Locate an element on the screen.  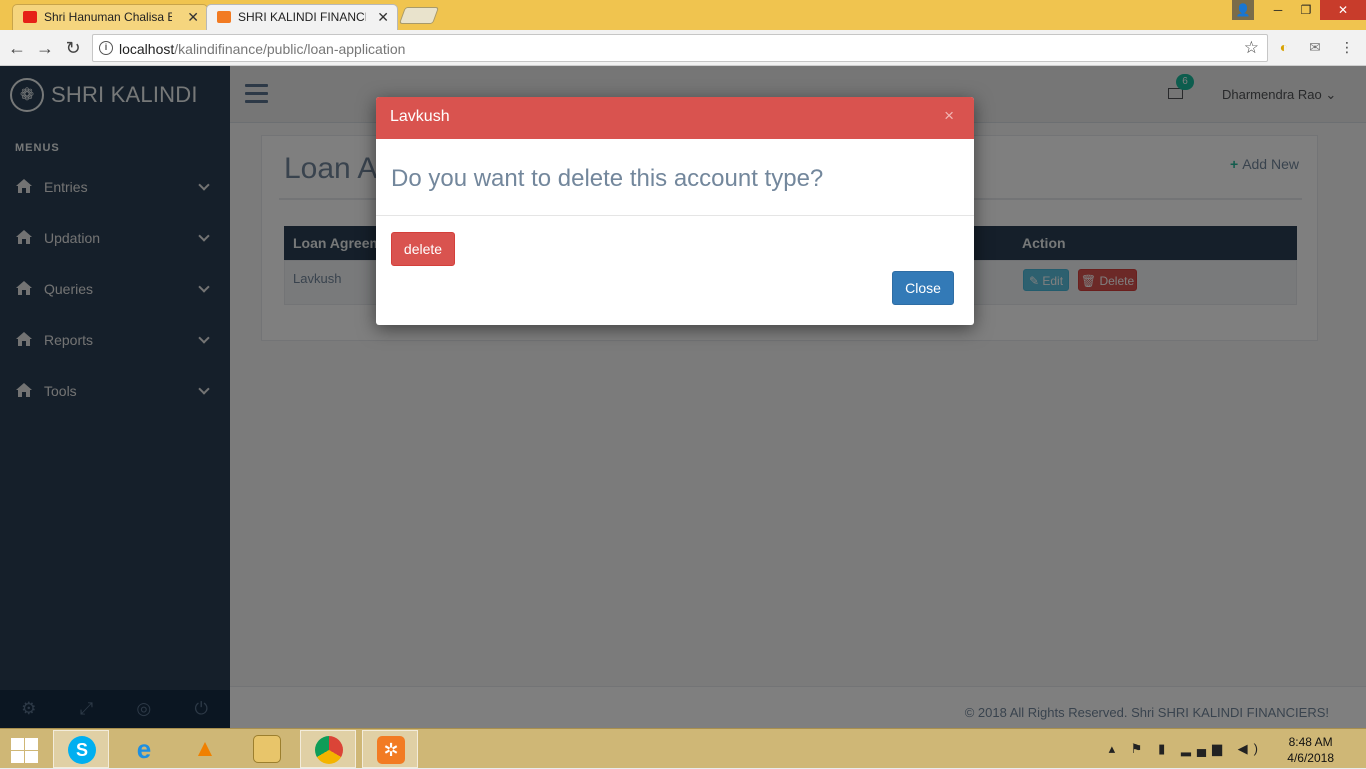
taskbar-xampp: ✲ is located at coordinates (390, 749).